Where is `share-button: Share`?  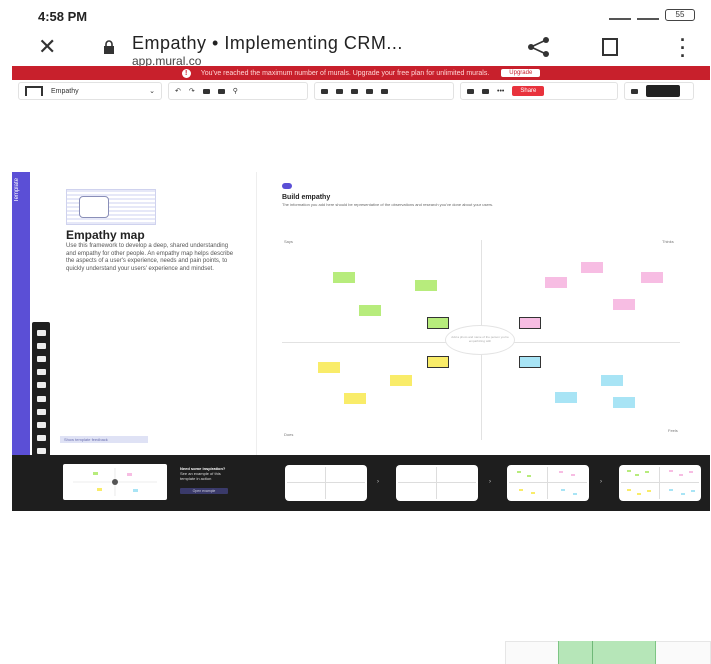
share-button: Share is located at coordinates (528, 91).